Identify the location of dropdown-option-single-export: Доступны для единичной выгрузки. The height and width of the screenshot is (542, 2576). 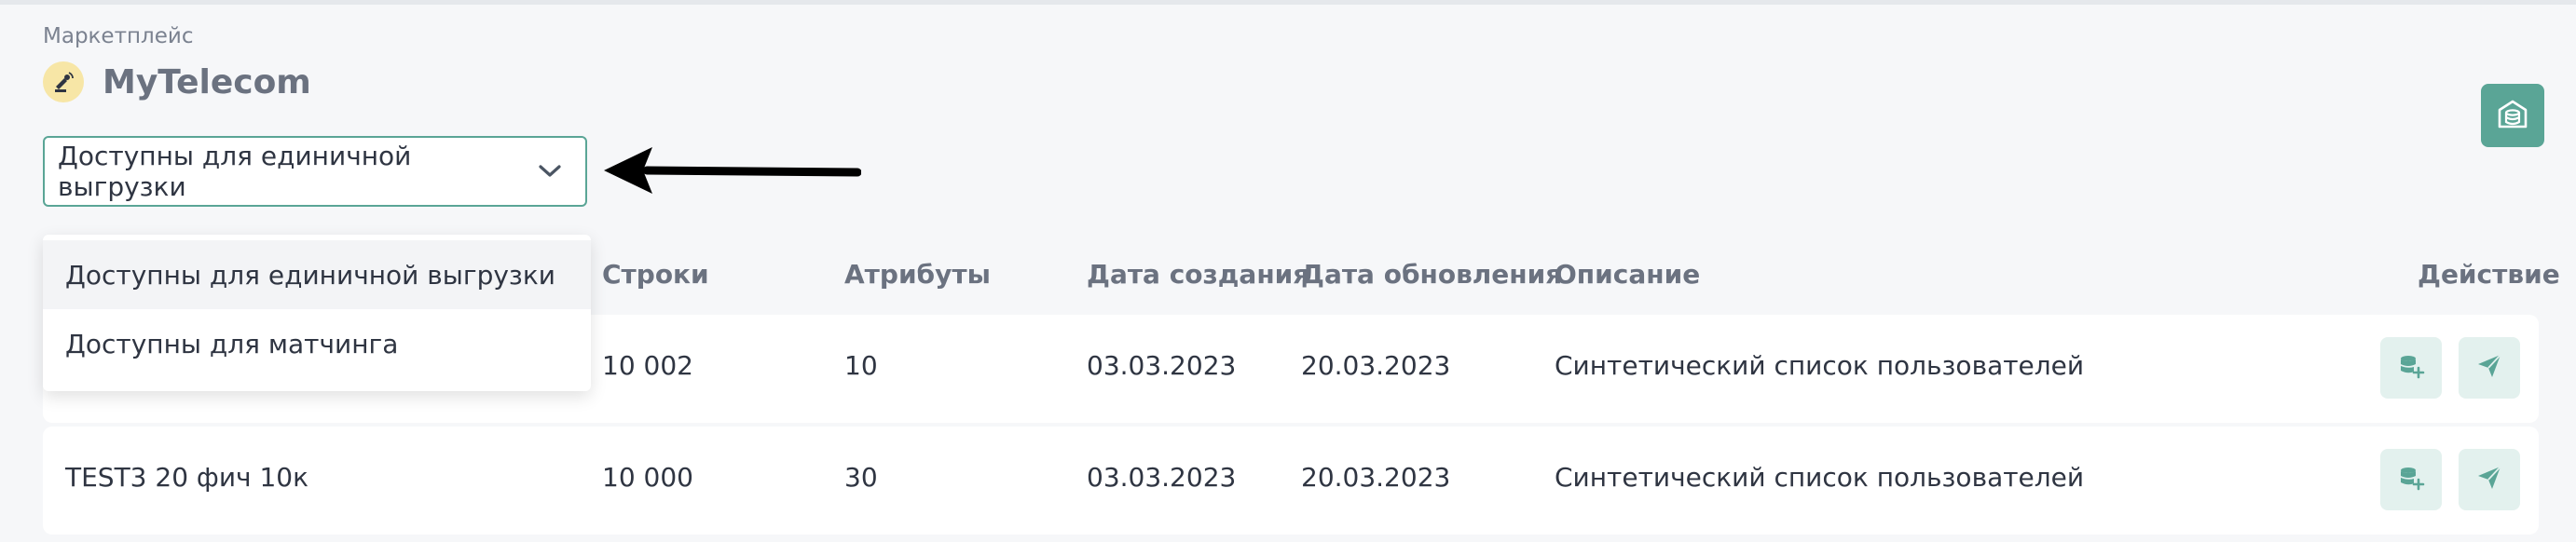
(317, 274).